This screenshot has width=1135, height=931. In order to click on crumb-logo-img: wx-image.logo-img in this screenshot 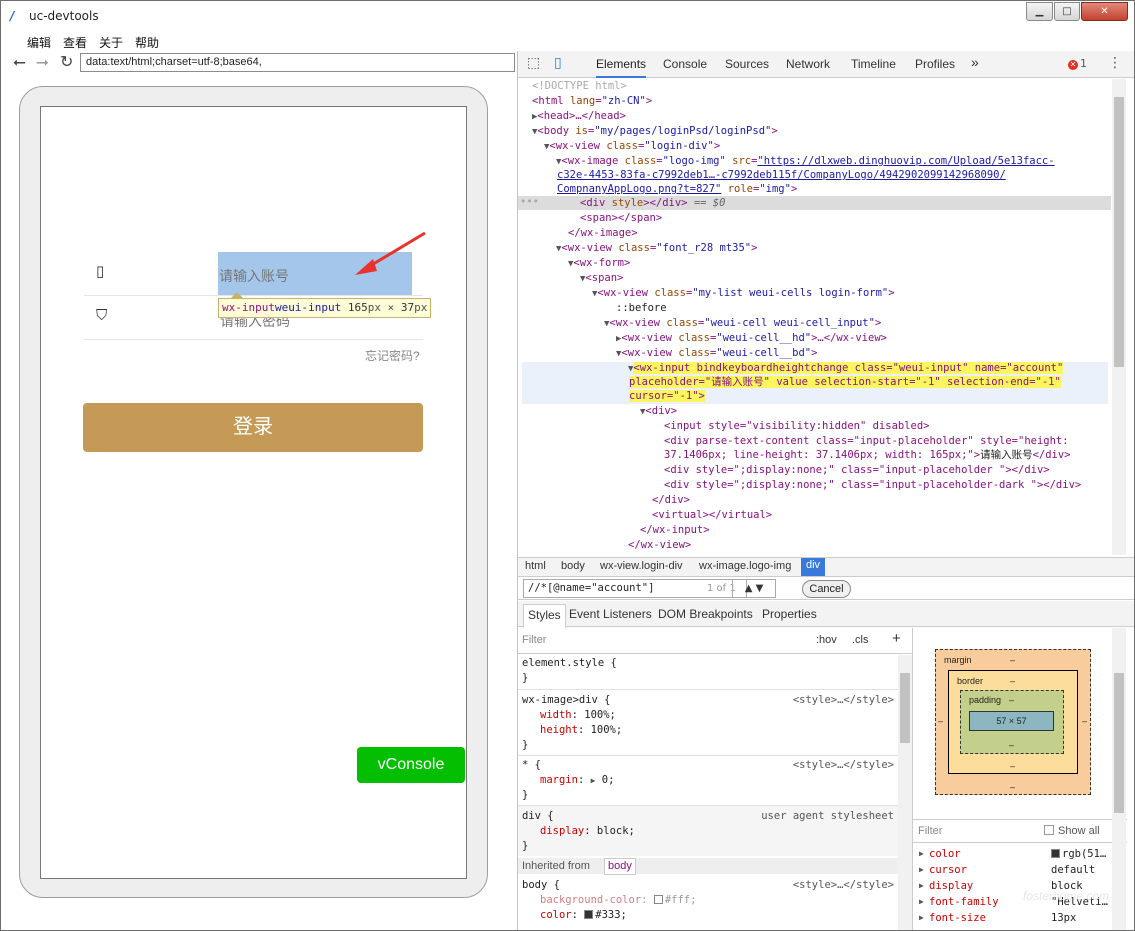, I will do `click(745, 566)`.